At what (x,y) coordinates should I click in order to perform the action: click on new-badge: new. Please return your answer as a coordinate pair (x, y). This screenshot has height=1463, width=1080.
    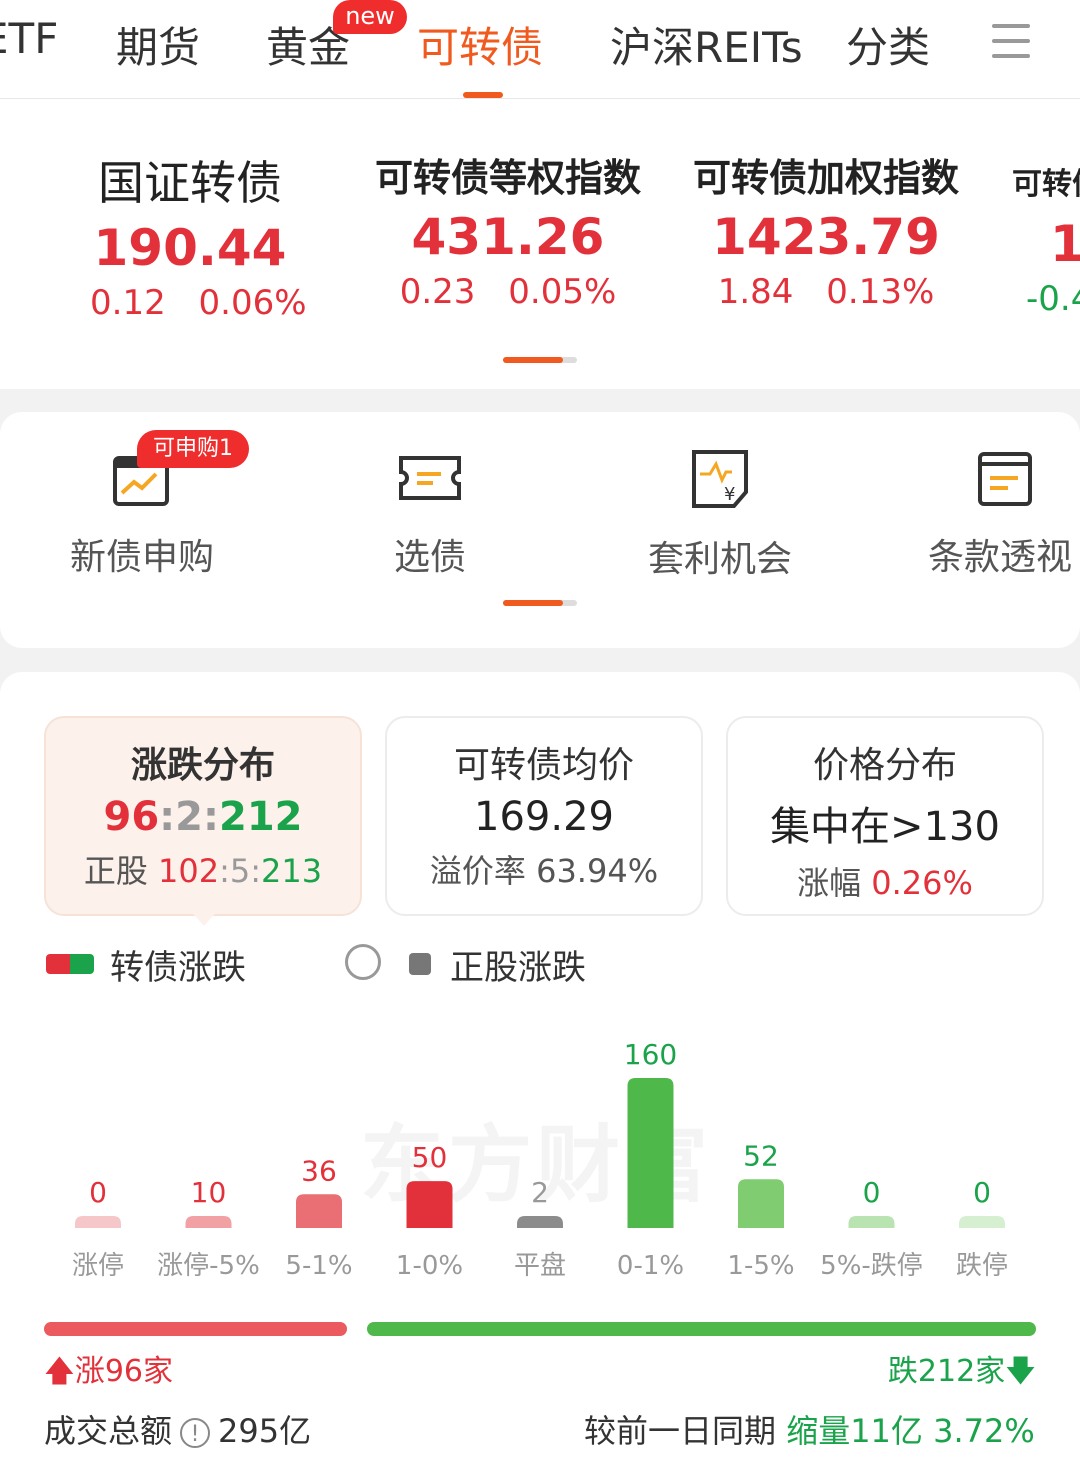
    Looking at the image, I should click on (370, 17).